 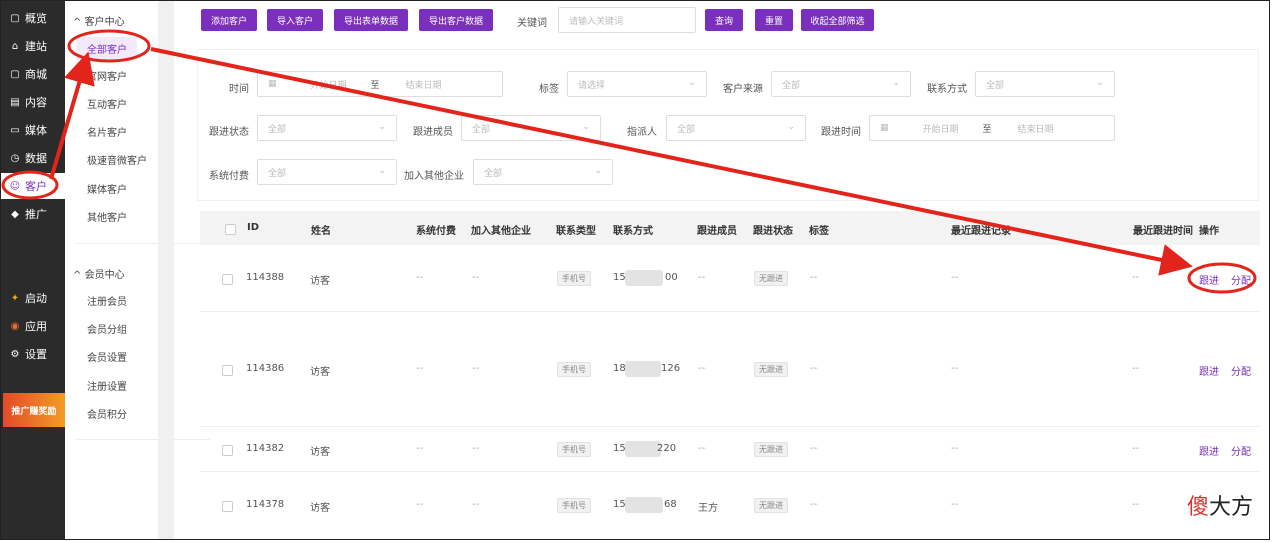 I want to click on nav-label: 启动, so click(x=36, y=298).